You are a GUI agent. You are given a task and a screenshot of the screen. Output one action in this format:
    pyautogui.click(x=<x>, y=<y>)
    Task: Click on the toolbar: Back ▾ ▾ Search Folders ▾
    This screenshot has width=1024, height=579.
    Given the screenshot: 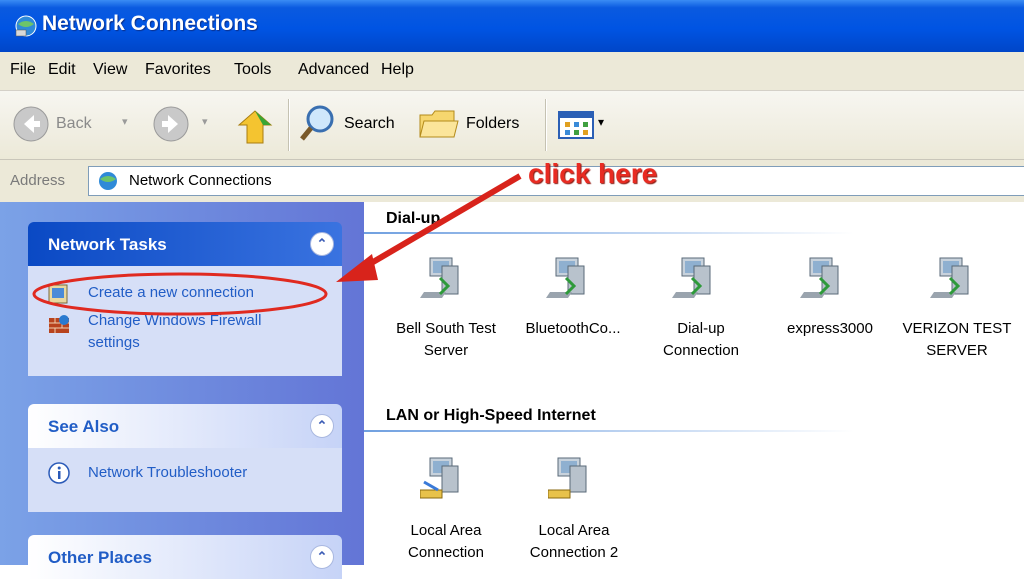 What is the action you would take?
    pyautogui.click(x=512, y=125)
    